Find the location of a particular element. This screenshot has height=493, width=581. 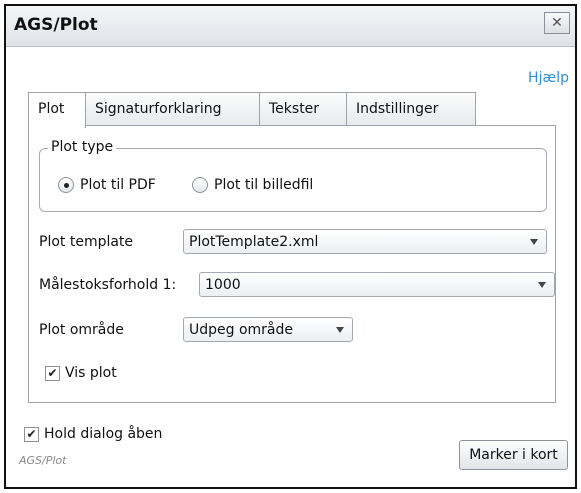

plot-area-label: Plot område is located at coordinates (81, 330).